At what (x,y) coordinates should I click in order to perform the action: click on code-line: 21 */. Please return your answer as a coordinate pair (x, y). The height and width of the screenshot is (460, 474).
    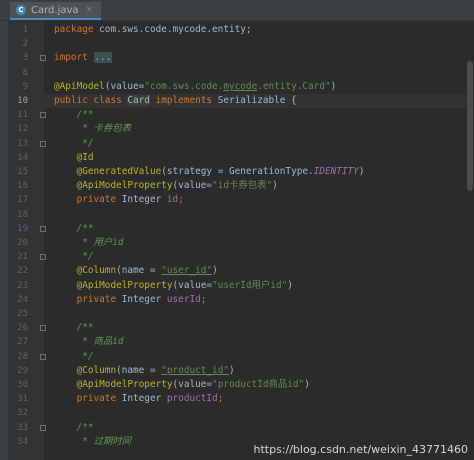
    Looking at the image, I should click on (237, 257).